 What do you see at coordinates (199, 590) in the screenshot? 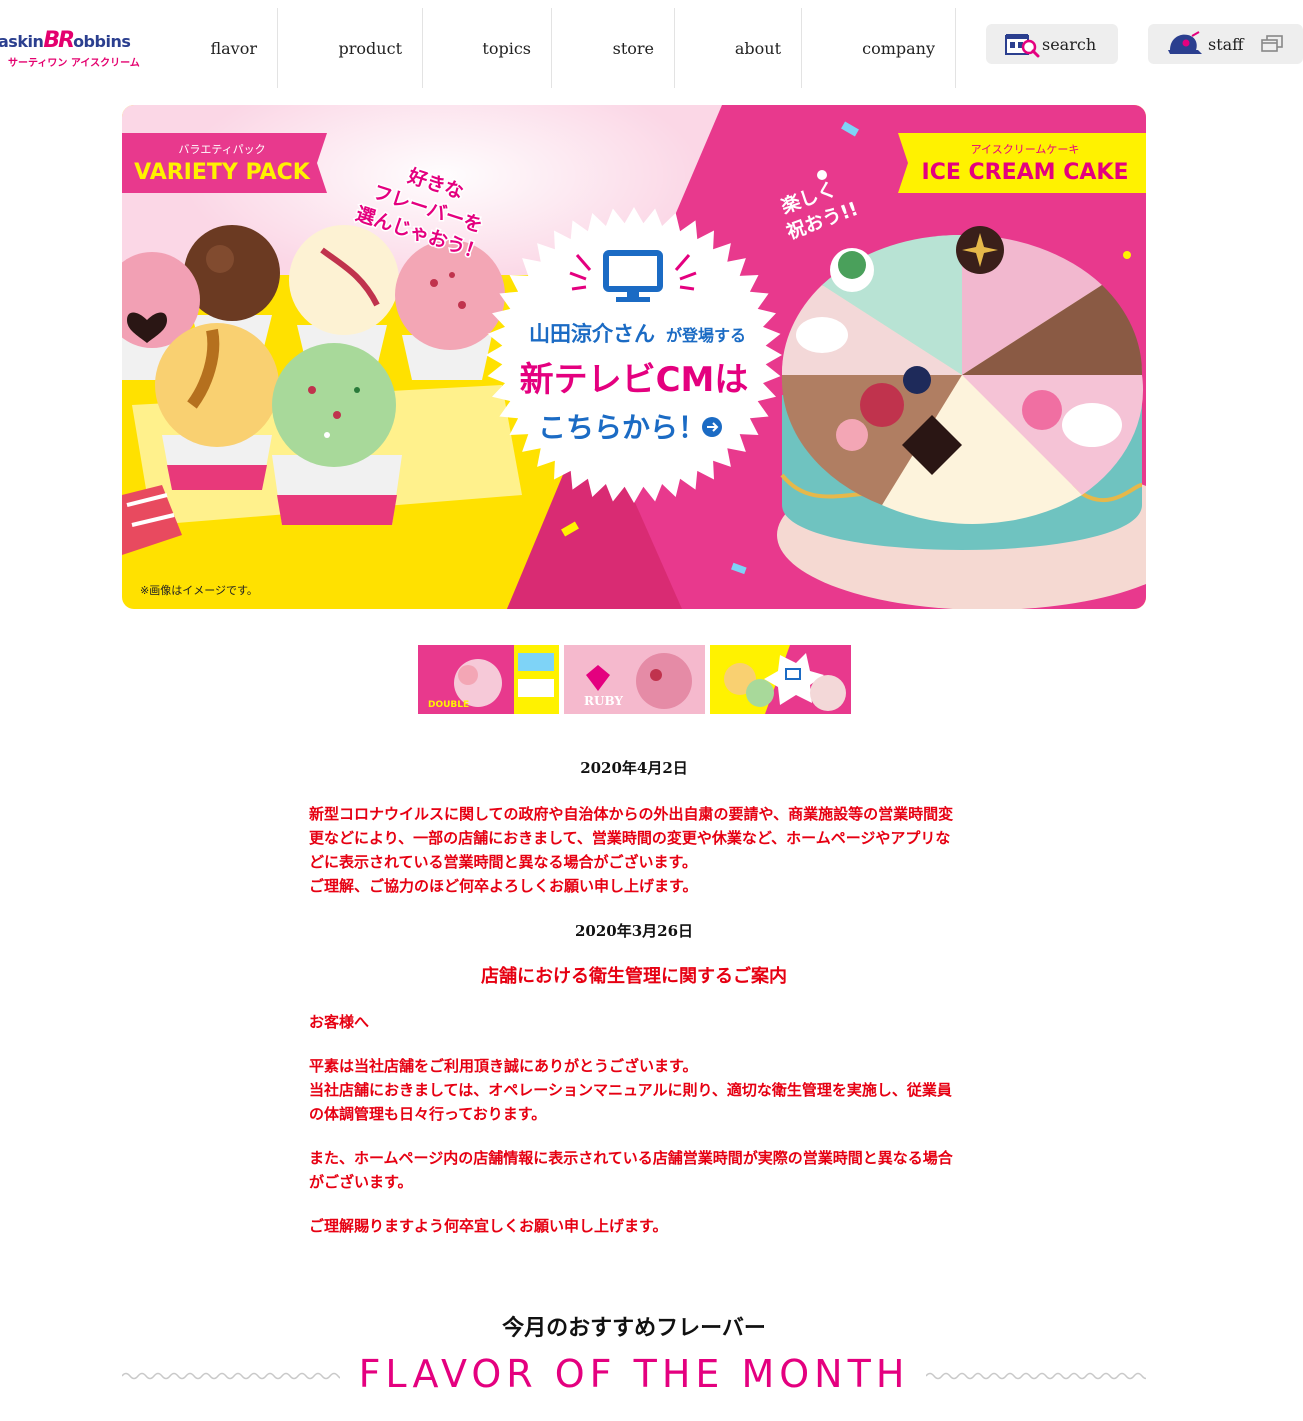
I see `image-note: ※画像はイメージです。` at bounding box center [199, 590].